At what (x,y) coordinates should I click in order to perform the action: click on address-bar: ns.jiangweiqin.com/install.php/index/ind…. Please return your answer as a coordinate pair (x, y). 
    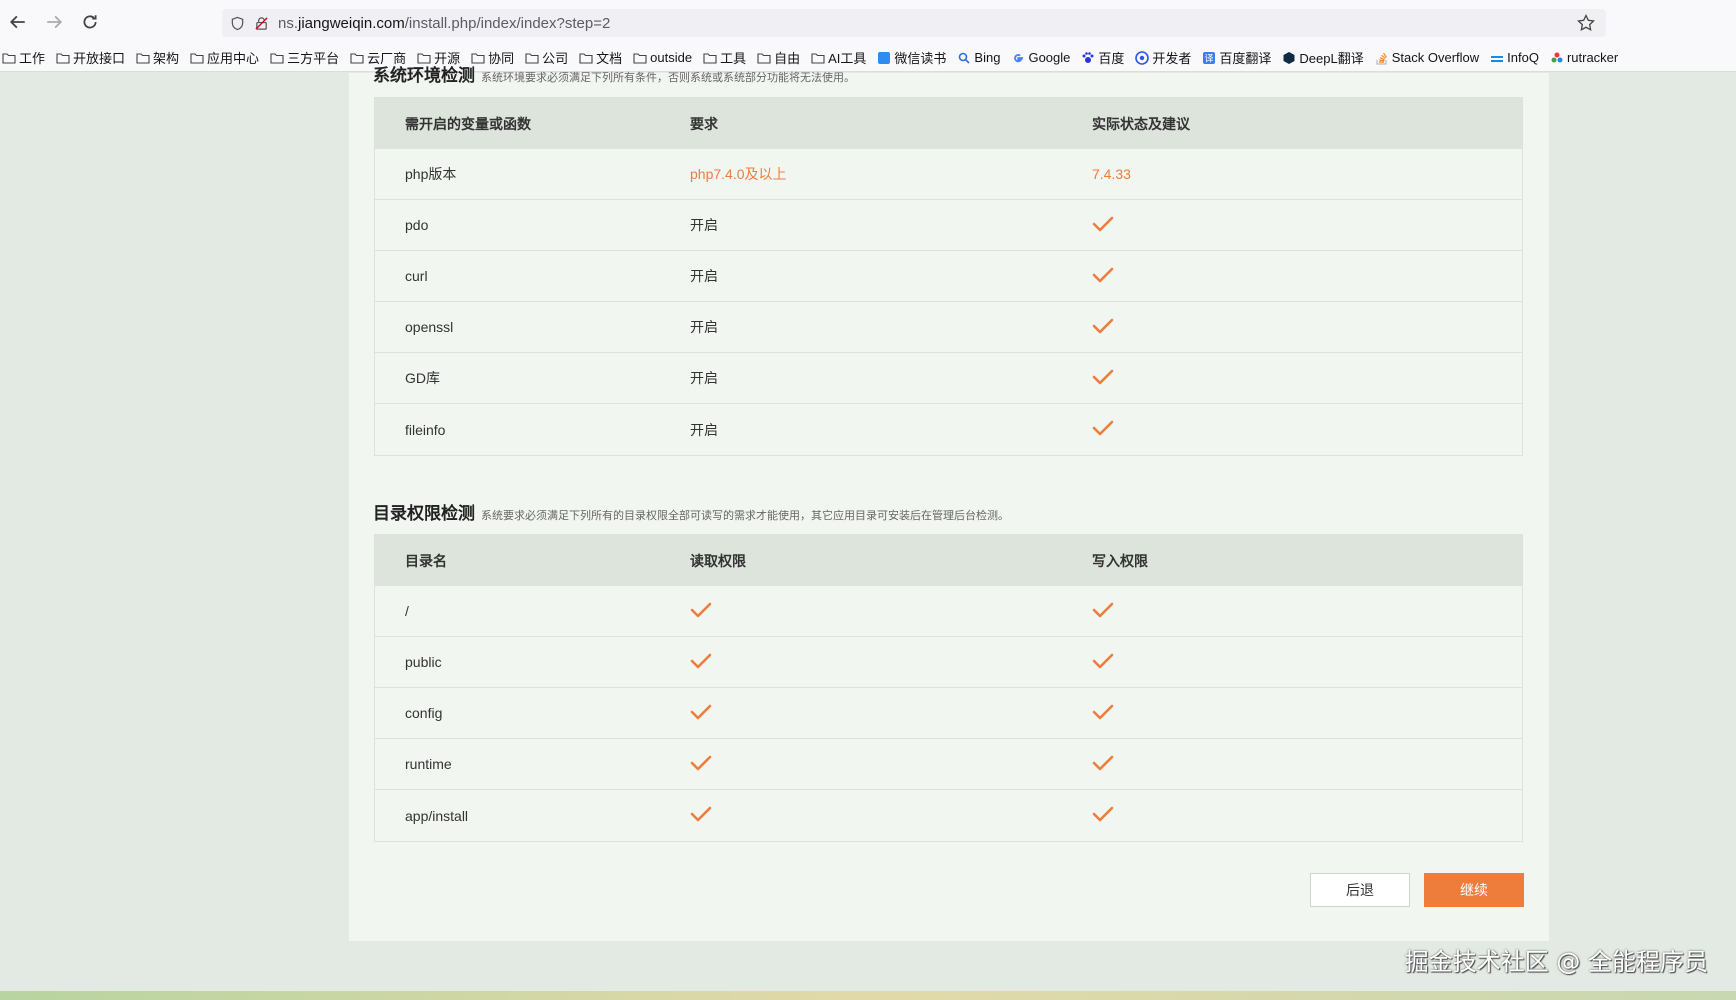
    Looking at the image, I should click on (914, 23).